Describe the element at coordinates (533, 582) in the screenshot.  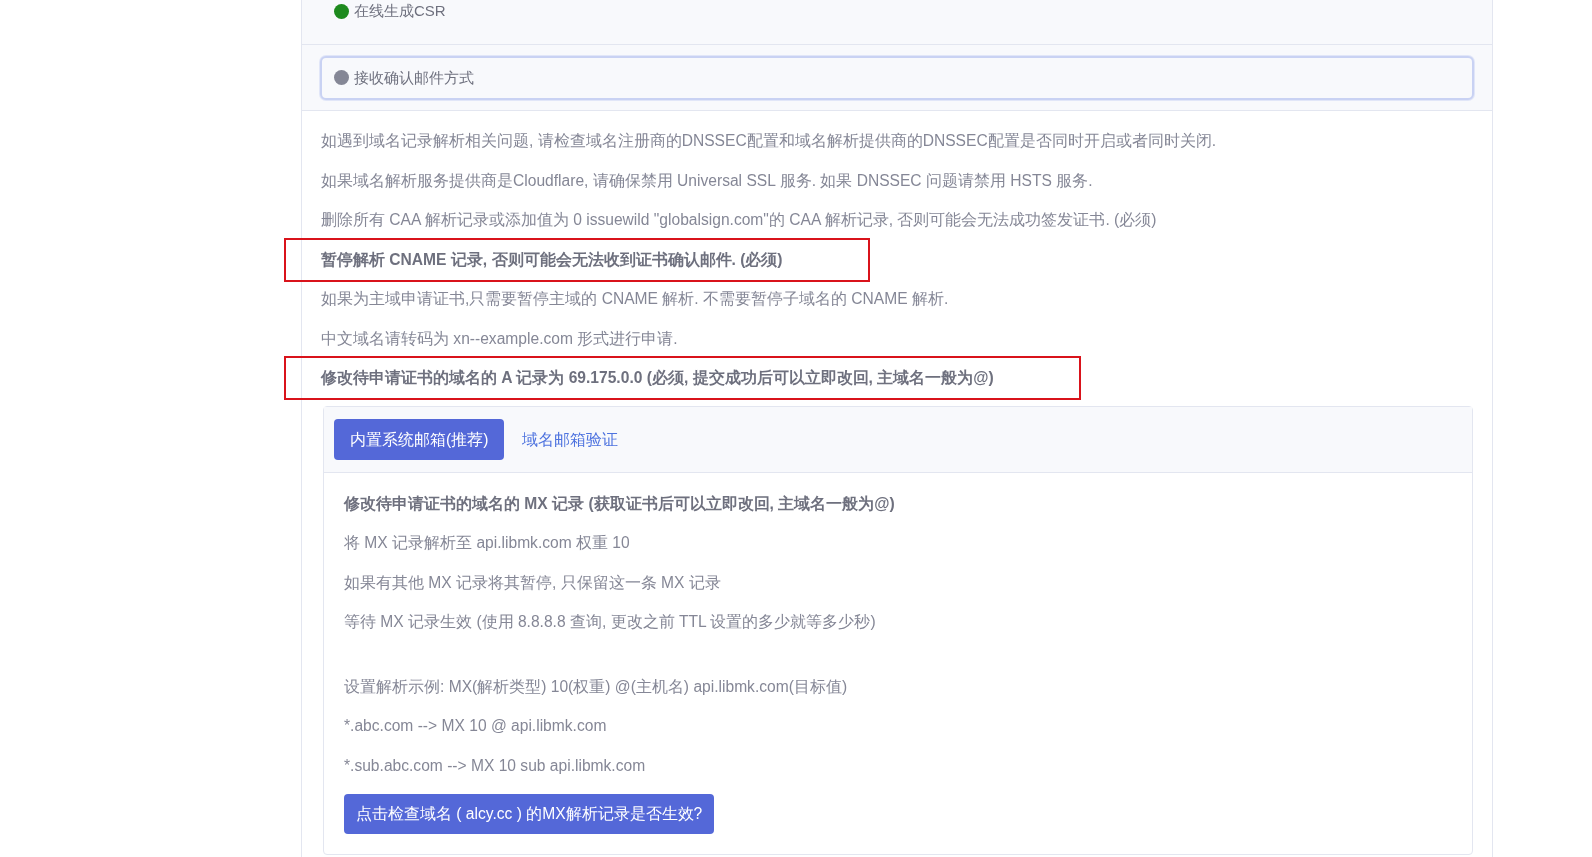
I see `instruction-text: 如果有其他 MX 记录将其暂停, 只保留这一条 MX 记录` at that location.